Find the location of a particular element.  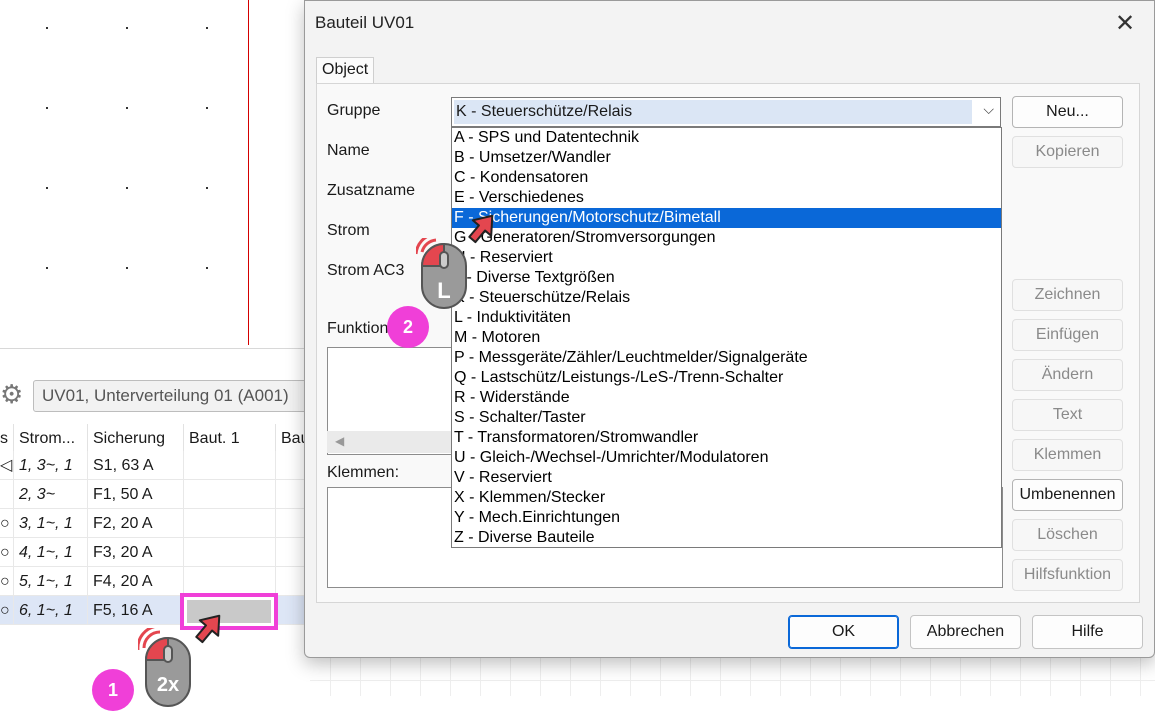

column-header-baut-1: Baut. 1 is located at coordinates (230, 439).